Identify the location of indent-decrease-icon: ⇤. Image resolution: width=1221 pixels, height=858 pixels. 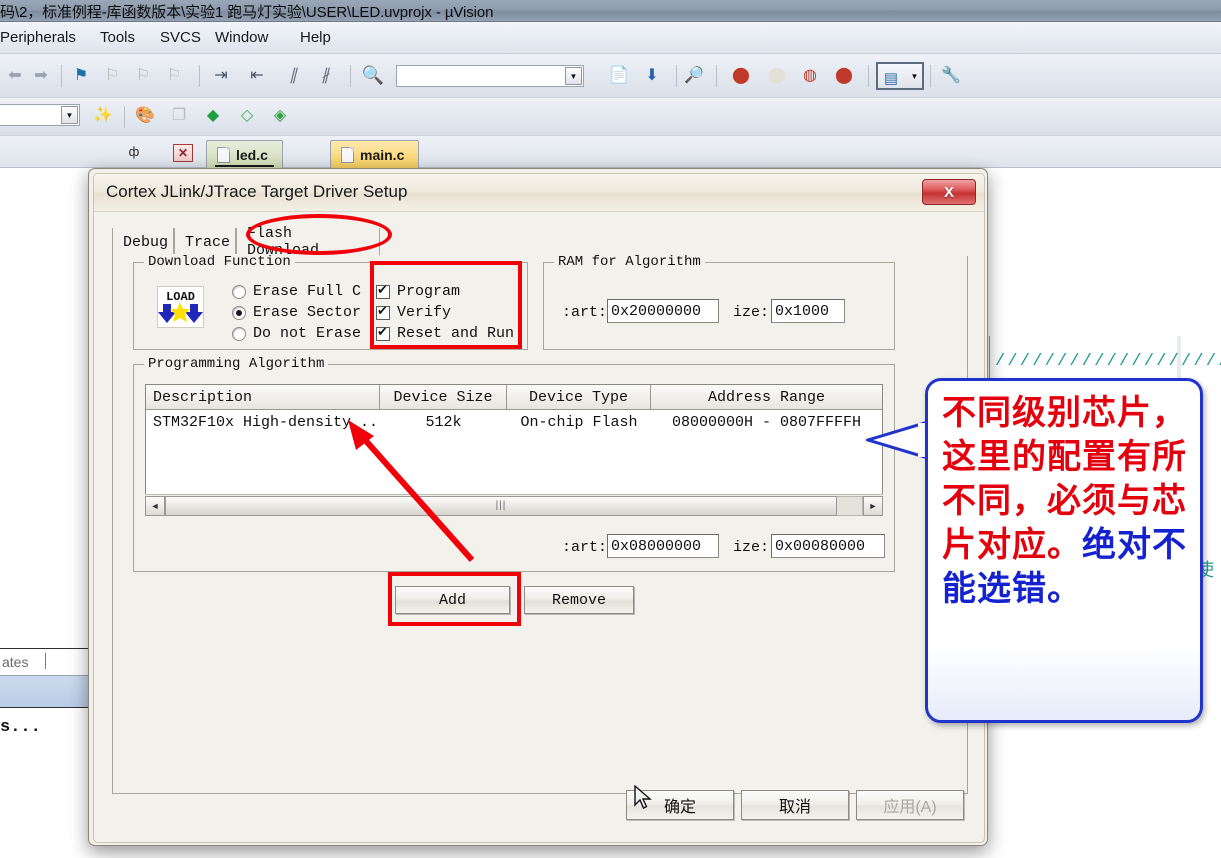
(257, 76).